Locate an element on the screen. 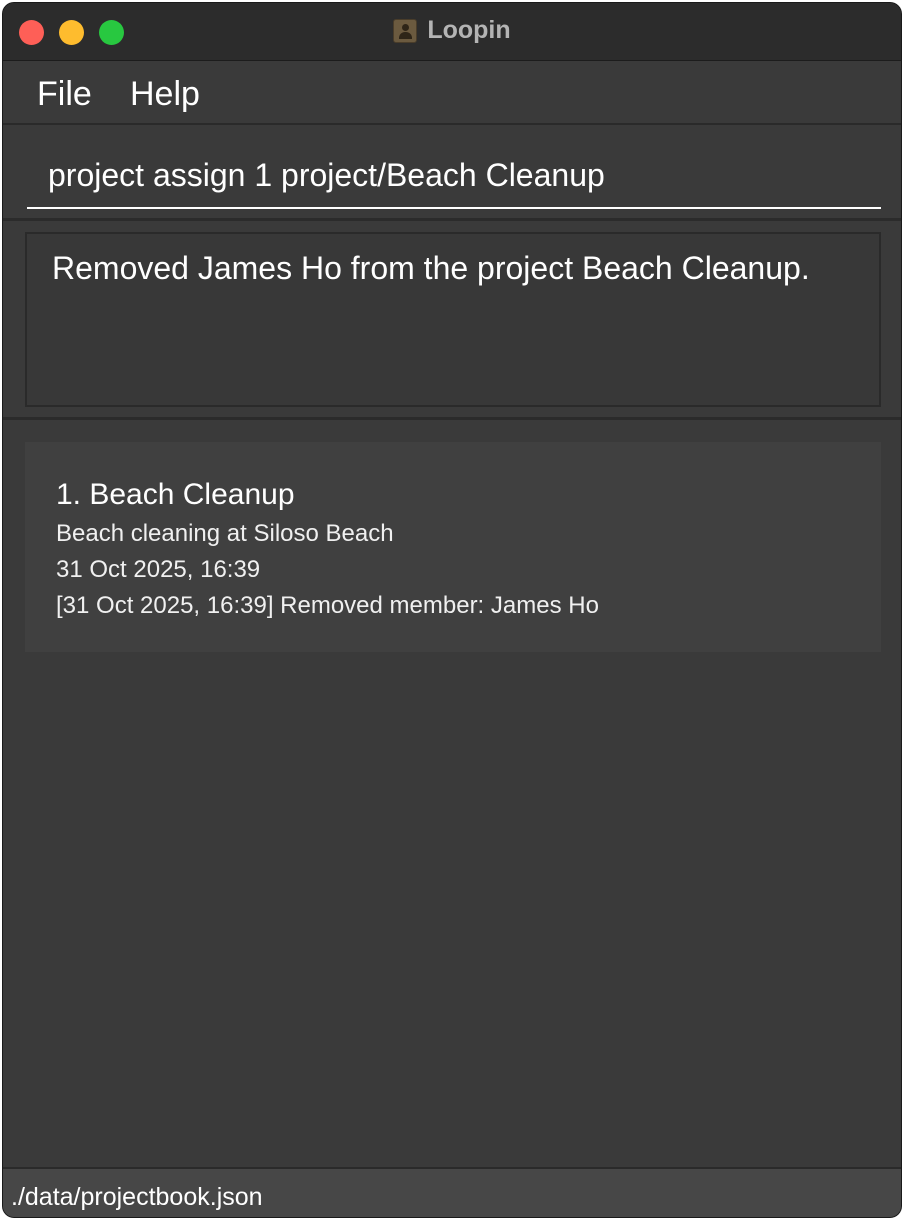  save-file-path: ./data/projectbook.json is located at coordinates (137, 1197).